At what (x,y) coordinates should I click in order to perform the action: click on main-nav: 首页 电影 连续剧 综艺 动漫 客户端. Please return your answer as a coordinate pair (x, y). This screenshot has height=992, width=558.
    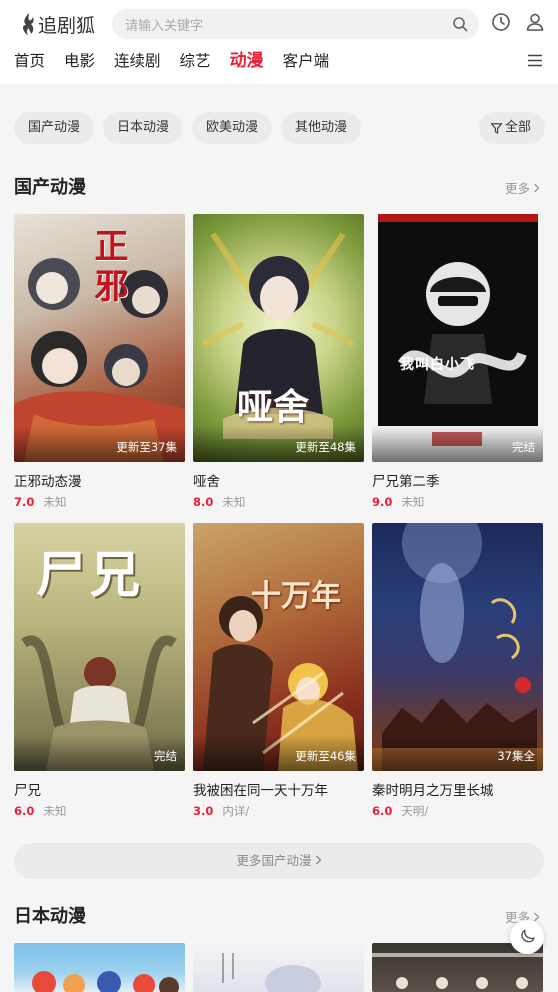
    Looking at the image, I should click on (181, 61).